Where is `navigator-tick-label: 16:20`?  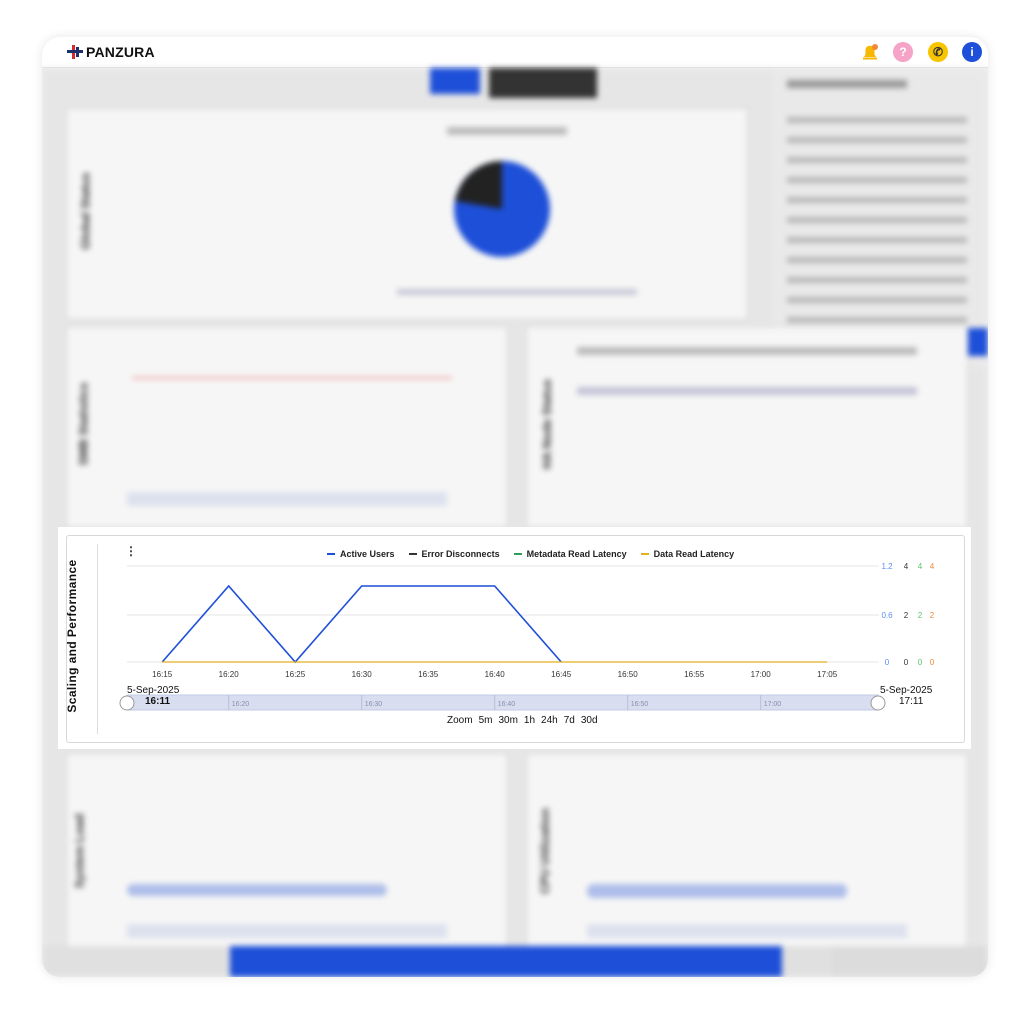 navigator-tick-label: 16:20 is located at coordinates (241, 704).